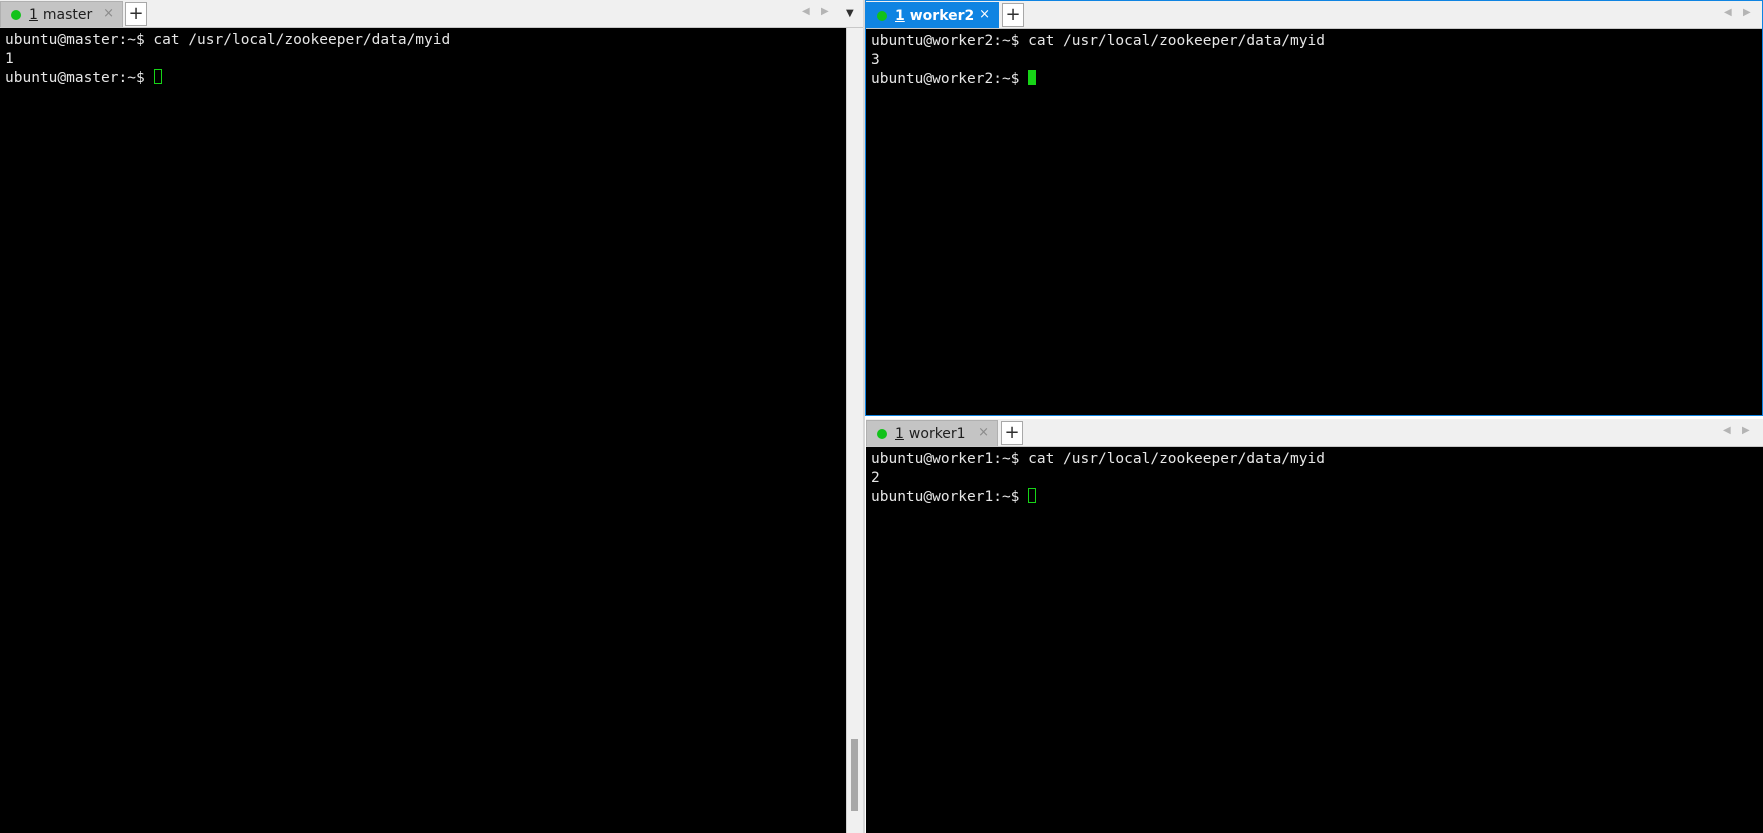  What do you see at coordinates (1314, 433) in the screenshot?
I see `tab-bar: 1 worker1 × + ◀ ▶` at bounding box center [1314, 433].